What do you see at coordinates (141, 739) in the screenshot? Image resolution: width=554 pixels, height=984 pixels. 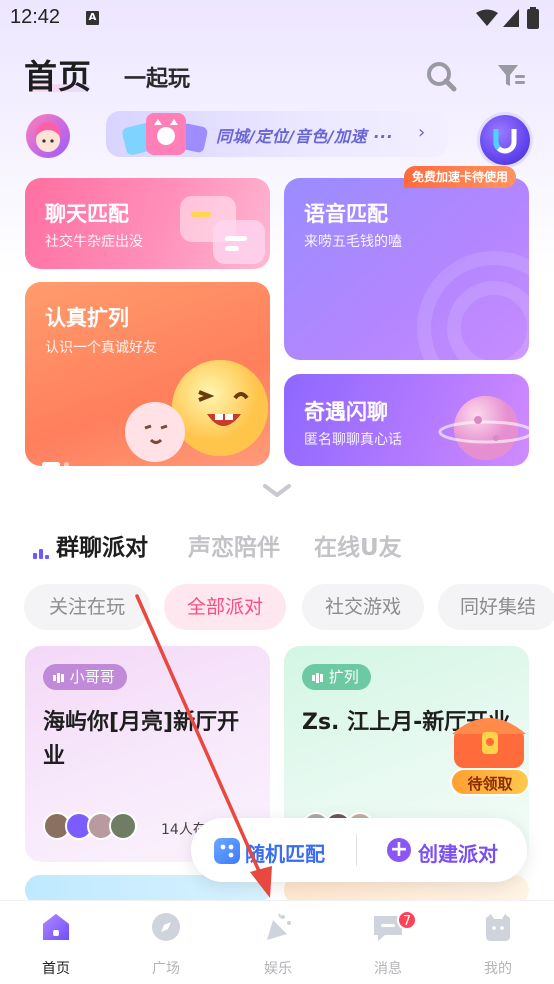 I see `party-title: 海屿你[月亮]新厅开业` at bounding box center [141, 739].